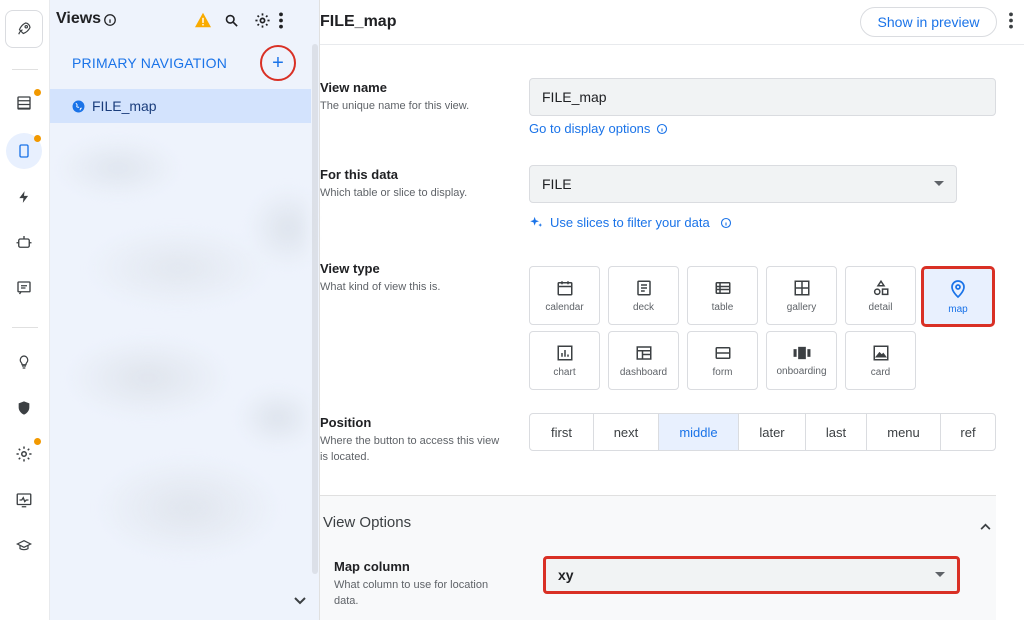 The height and width of the screenshot is (620, 1024). Describe the element at coordinates (24, 288) in the screenshot. I see `chat-icon` at that location.